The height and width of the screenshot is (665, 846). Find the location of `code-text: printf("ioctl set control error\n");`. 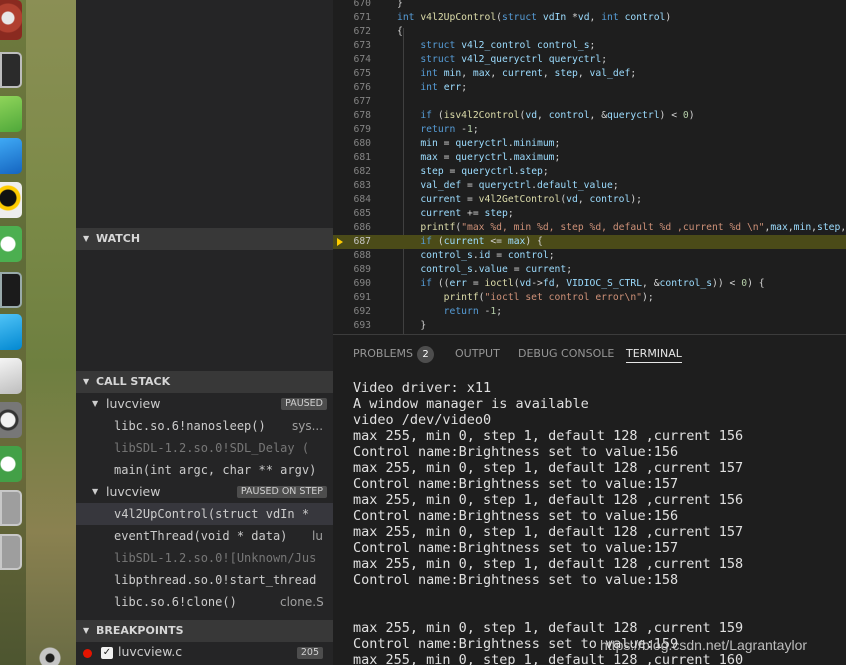

code-text: printf("ioctl set control error\n"); is located at coordinates (548, 297).